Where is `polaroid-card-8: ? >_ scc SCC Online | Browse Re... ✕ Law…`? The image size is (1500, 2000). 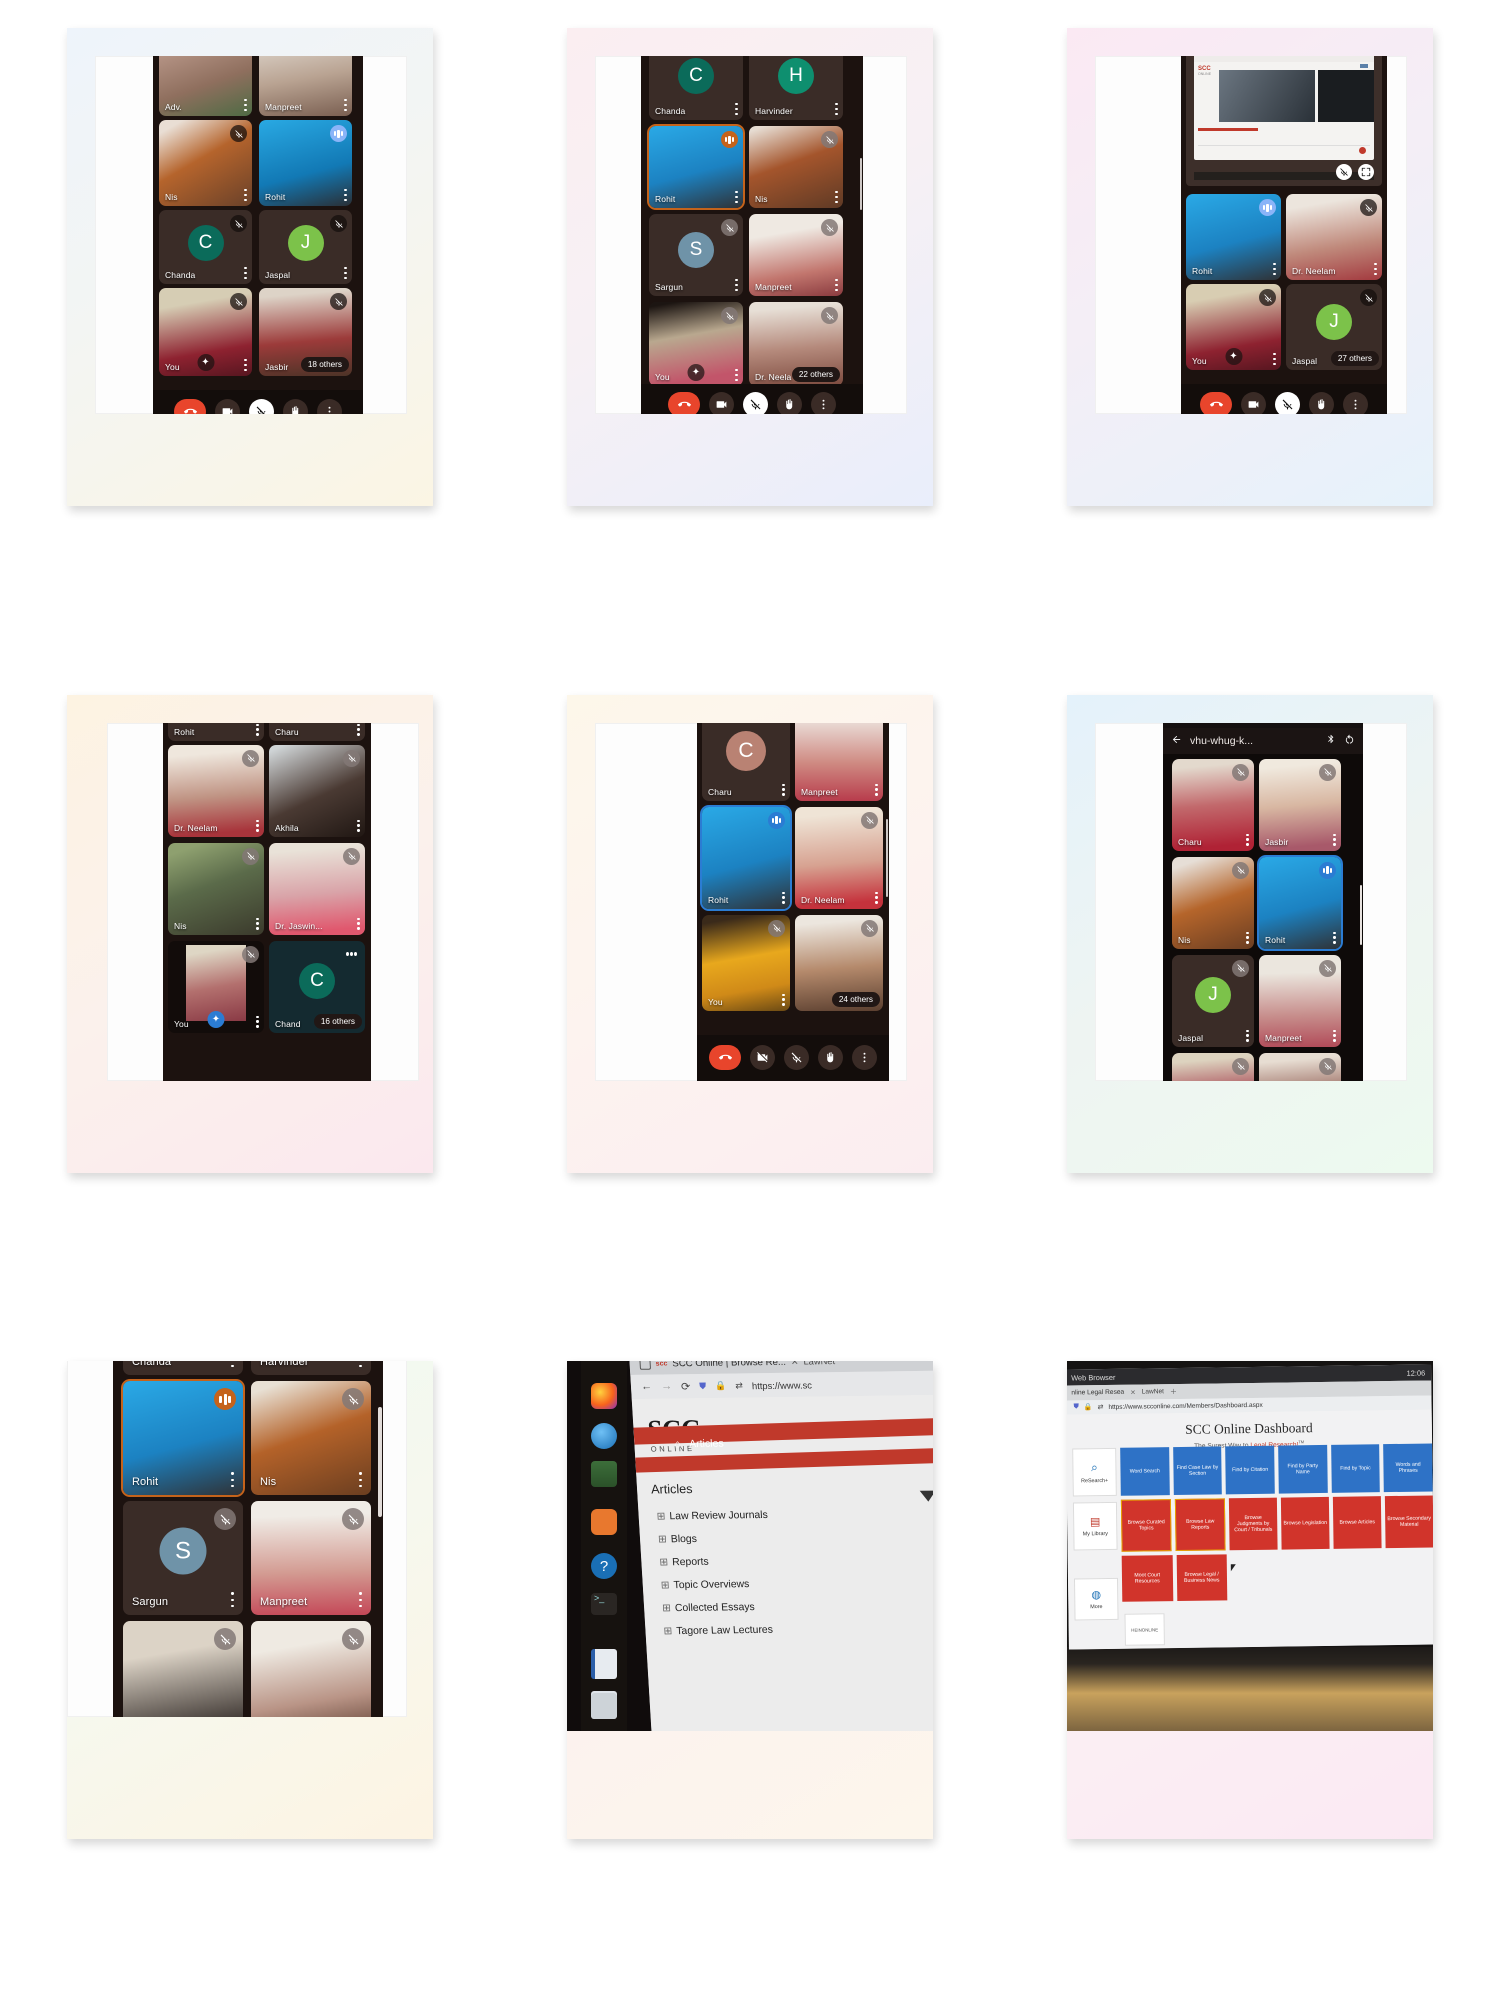 polaroid-card-8: ? >_ scc SCC Online | Browse Re... ✕ Law… is located at coordinates (750, 1600).